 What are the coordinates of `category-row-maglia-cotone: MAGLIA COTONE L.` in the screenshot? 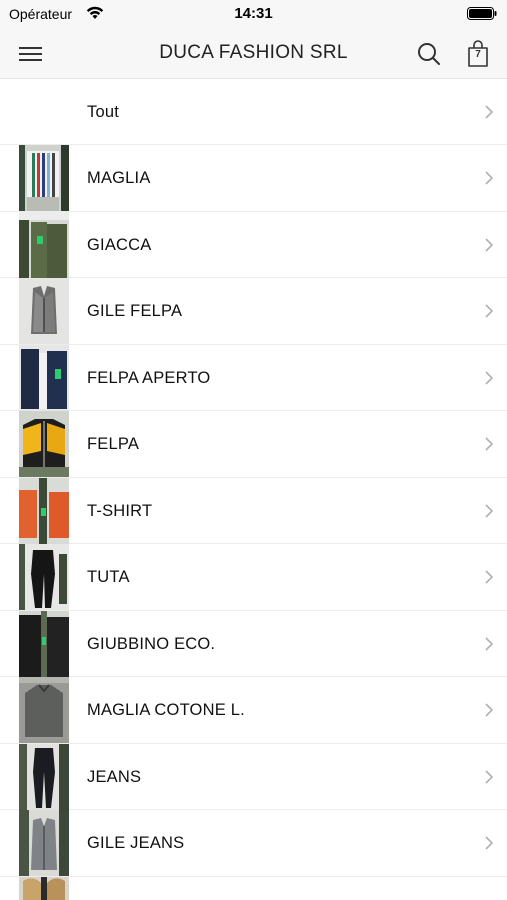 It's located at (253, 710).